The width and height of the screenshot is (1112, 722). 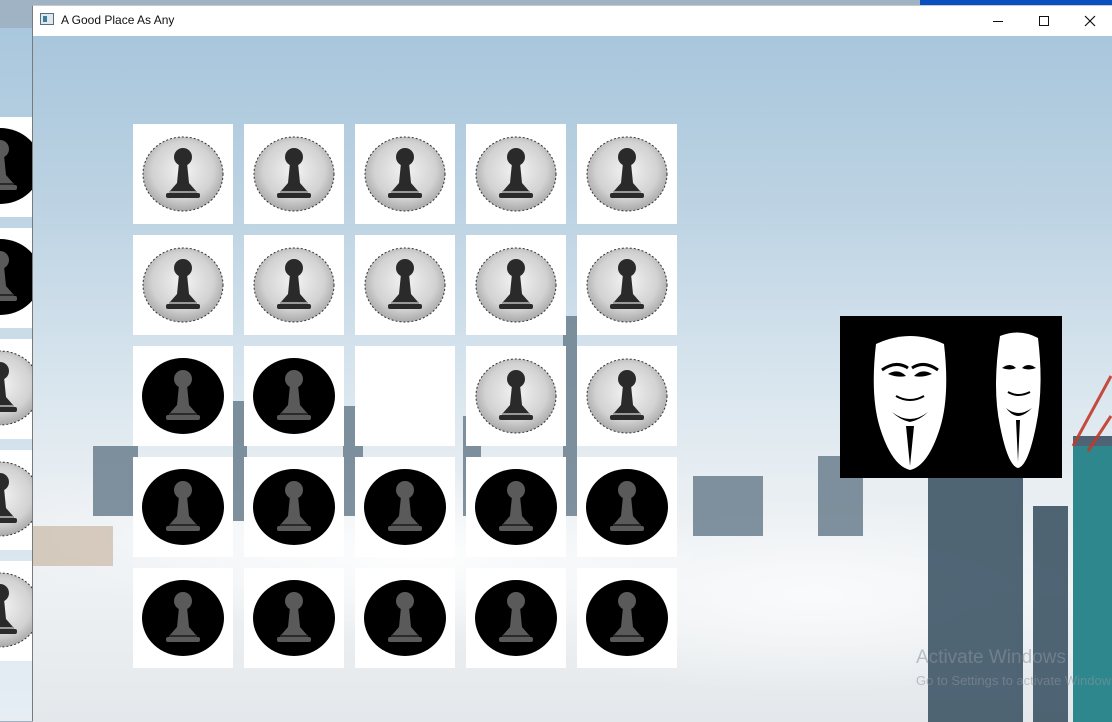 I want to click on activate-windows-title: Activate Windows, so click(x=991, y=657).